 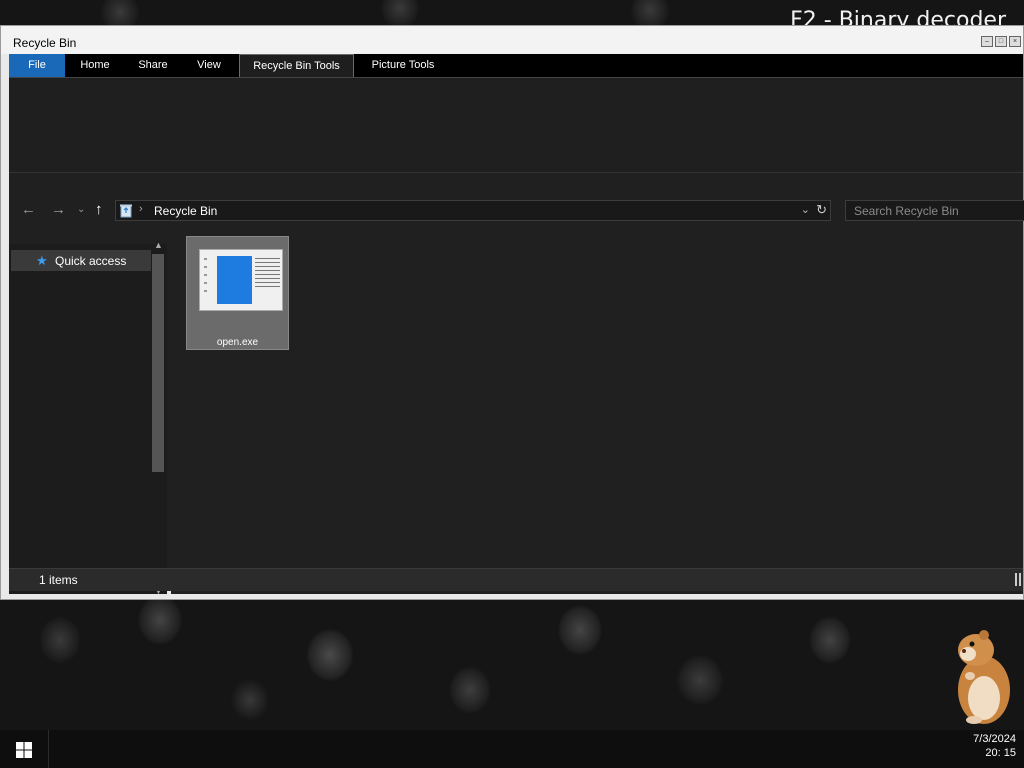 I want to click on details-view-icon, so click(x=1018, y=579).